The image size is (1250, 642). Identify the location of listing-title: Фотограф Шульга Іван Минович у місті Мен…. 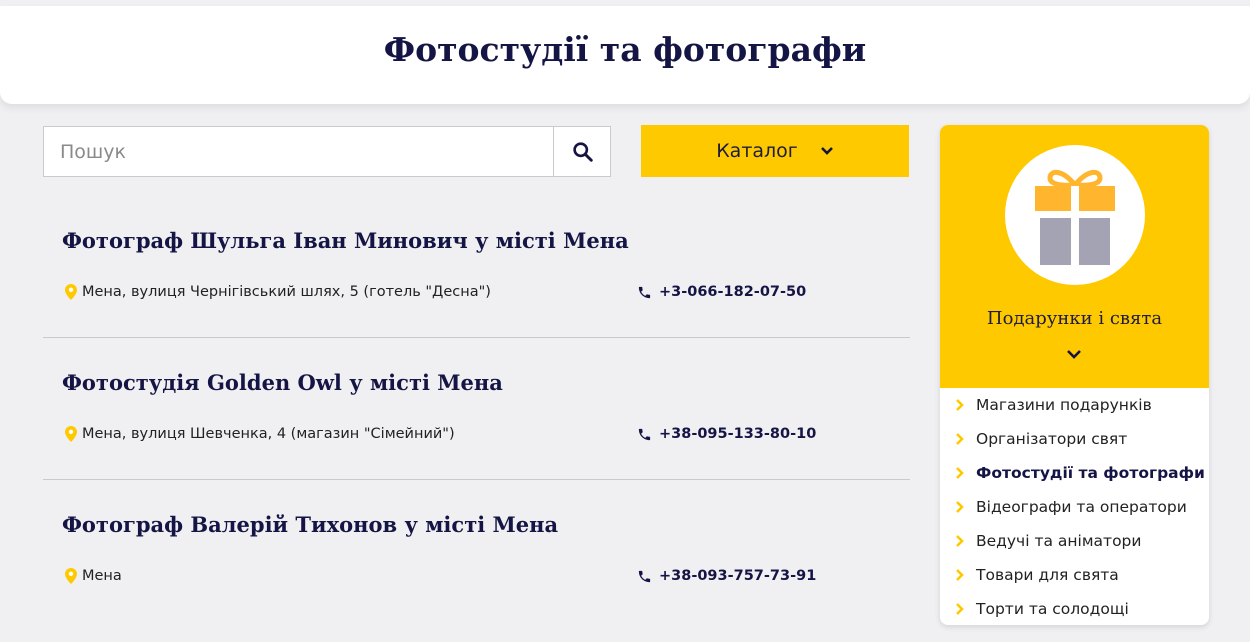
(345, 240).